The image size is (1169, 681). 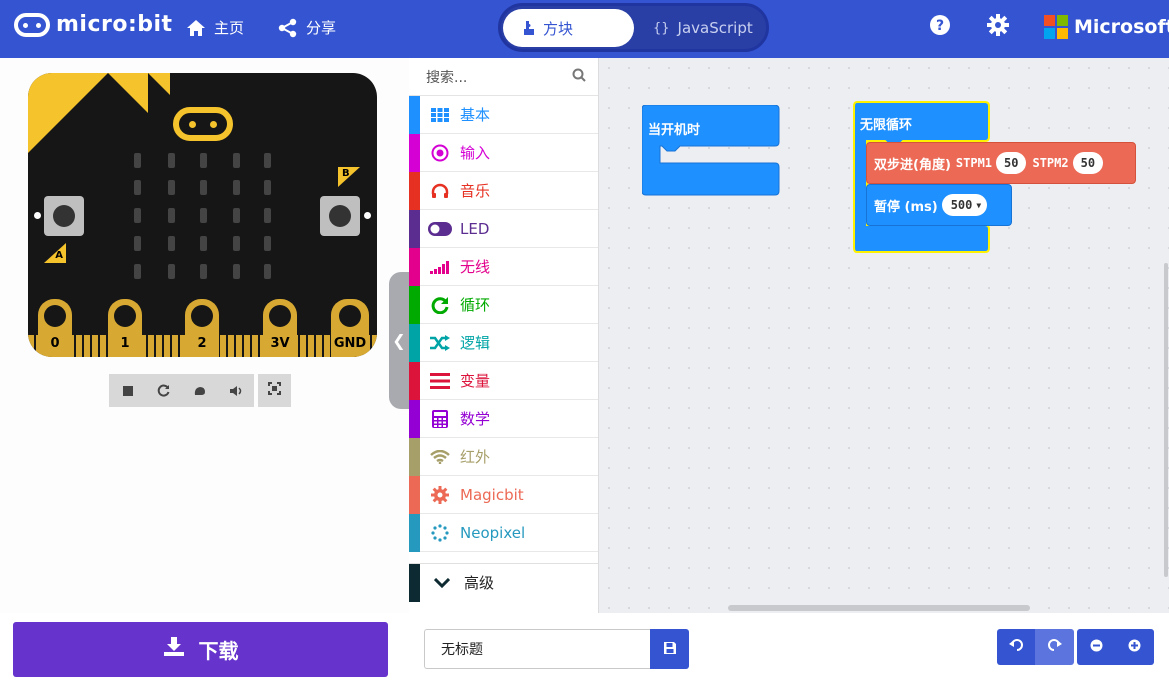 What do you see at coordinates (939, 205) in the screenshot?
I see `pause-block: 暂停 (ms) 500 ▼` at bounding box center [939, 205].